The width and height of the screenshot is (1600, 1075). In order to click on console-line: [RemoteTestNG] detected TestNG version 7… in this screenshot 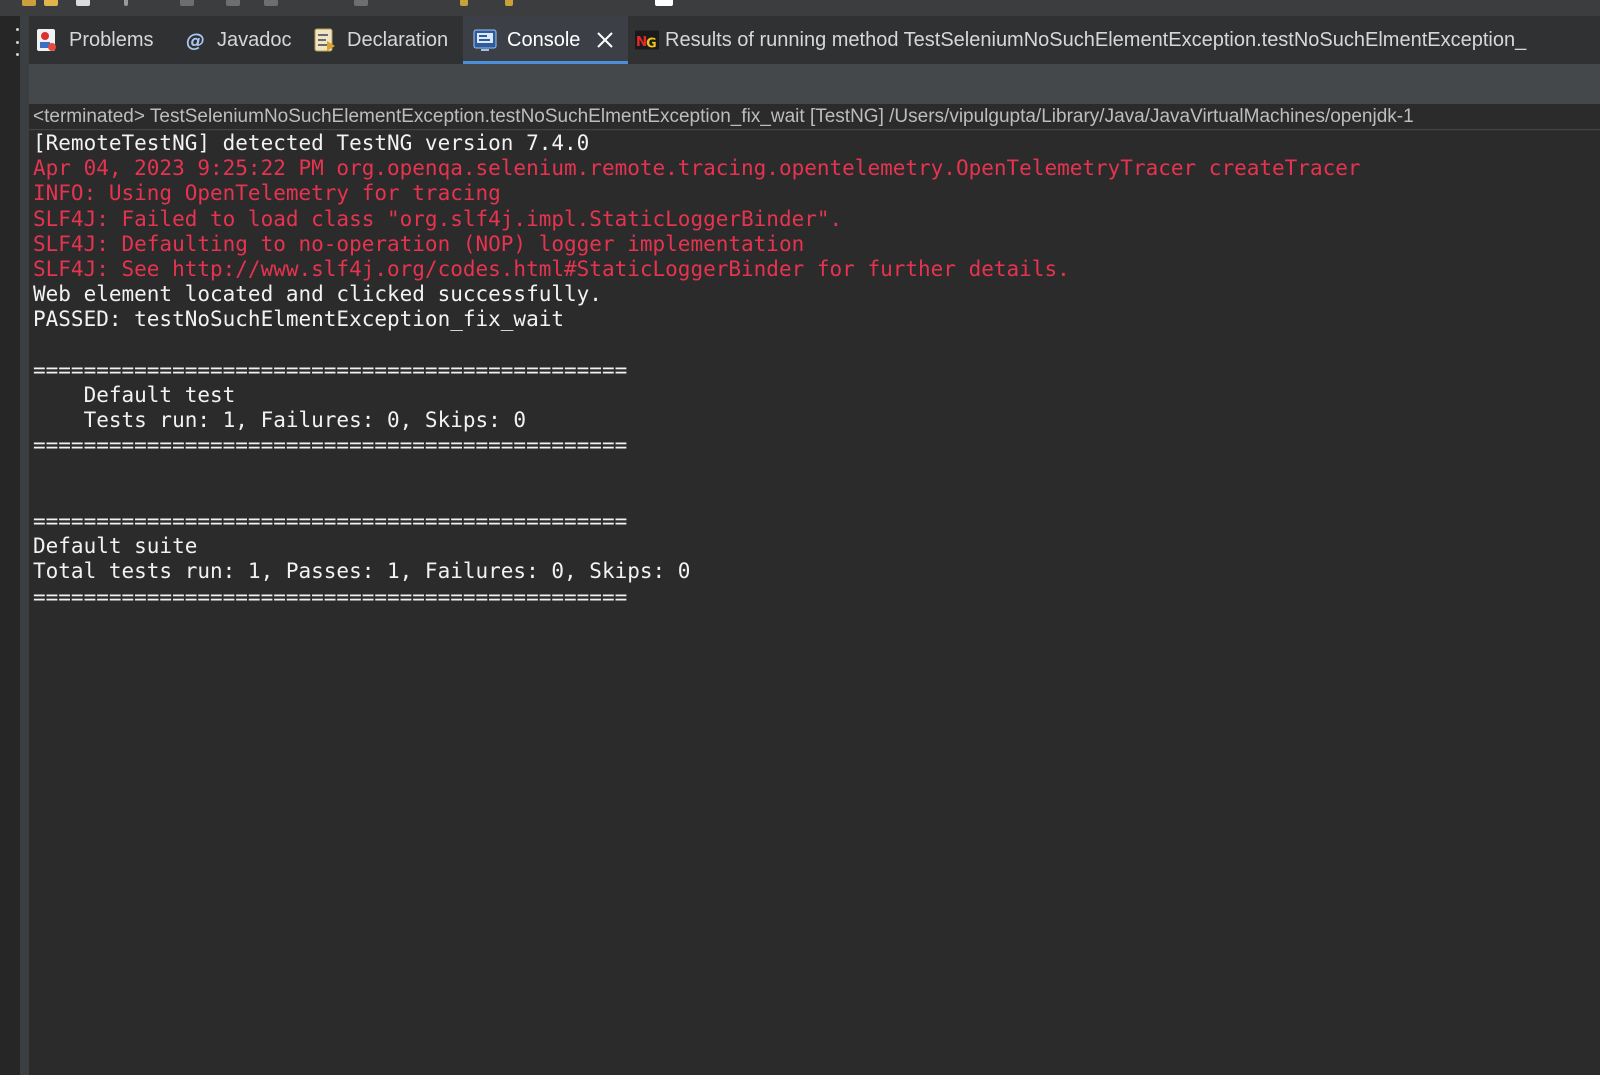, I will do `click(311, 143)`.